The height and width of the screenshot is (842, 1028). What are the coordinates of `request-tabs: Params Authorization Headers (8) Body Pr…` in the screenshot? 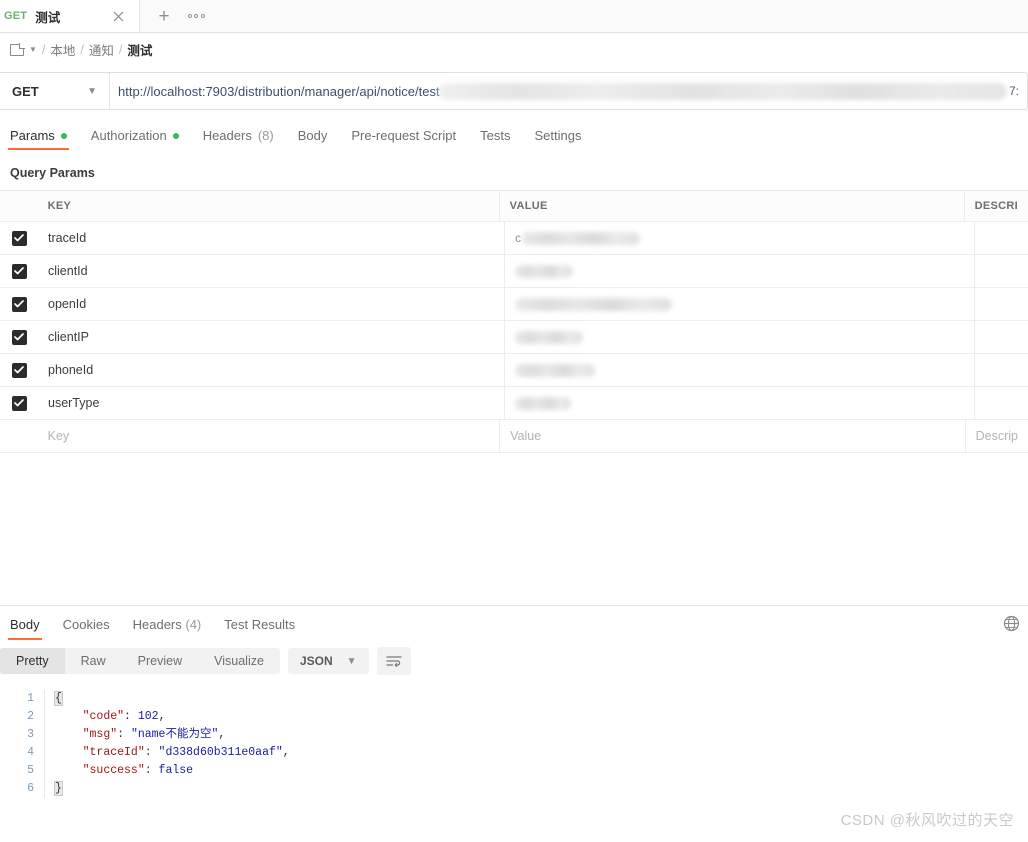 It's located at (514, 135).